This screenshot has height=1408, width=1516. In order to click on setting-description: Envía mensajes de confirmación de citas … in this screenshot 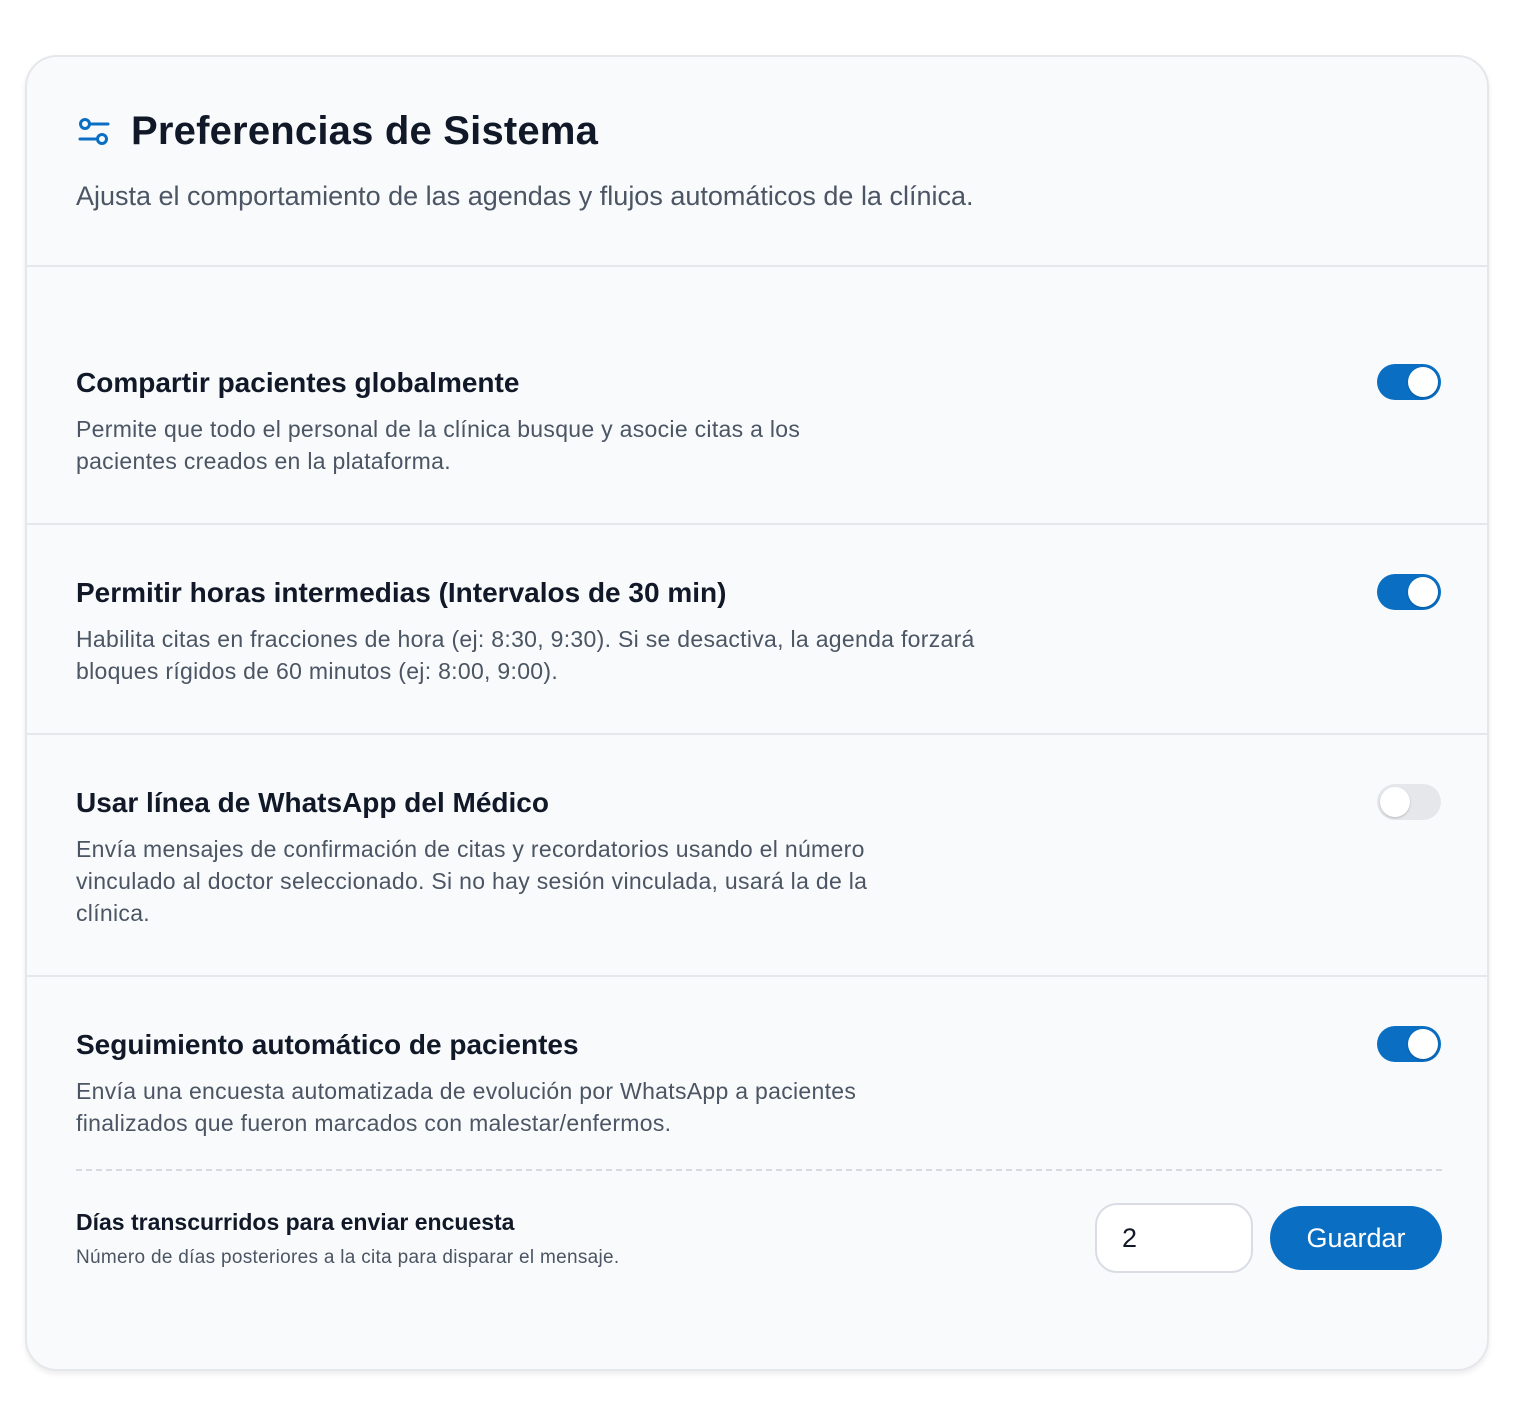, I will do `click(472, 881)`.